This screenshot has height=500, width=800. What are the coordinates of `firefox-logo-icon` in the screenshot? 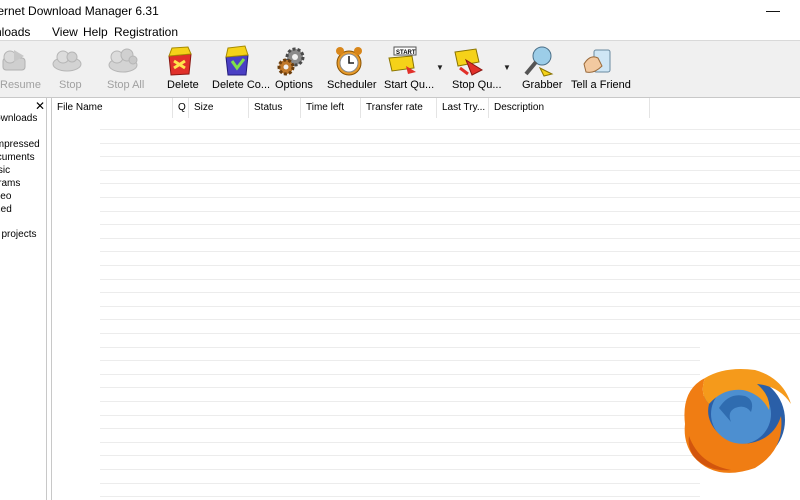 It's located at (737, 421).